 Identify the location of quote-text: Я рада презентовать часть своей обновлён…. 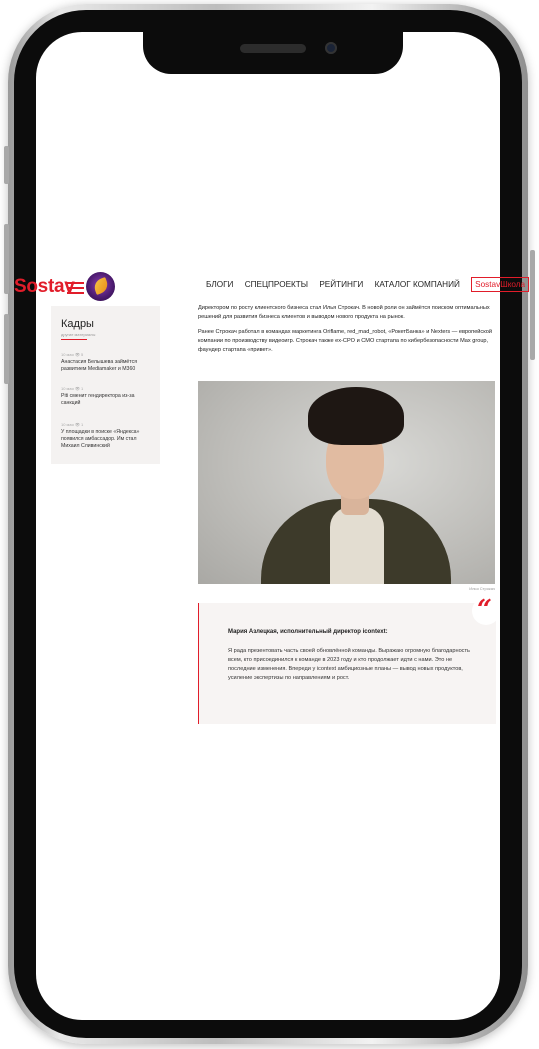
(349, 664).